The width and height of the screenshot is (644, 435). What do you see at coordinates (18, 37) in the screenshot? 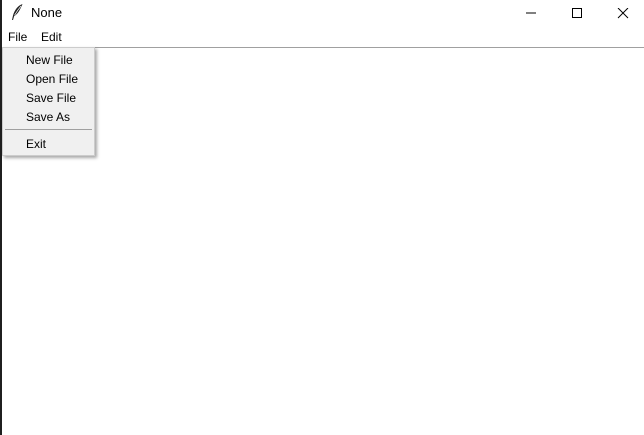
I see `menu-file: File` at bounding box center [18, 37].